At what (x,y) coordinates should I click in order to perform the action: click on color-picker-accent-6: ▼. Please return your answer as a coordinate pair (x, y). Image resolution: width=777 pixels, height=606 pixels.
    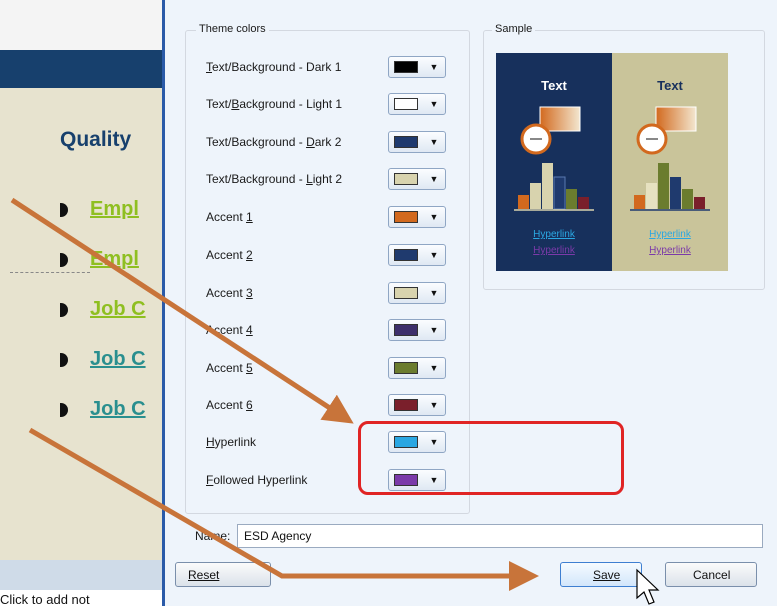
    Looking at the image, I should click on (417, 405).